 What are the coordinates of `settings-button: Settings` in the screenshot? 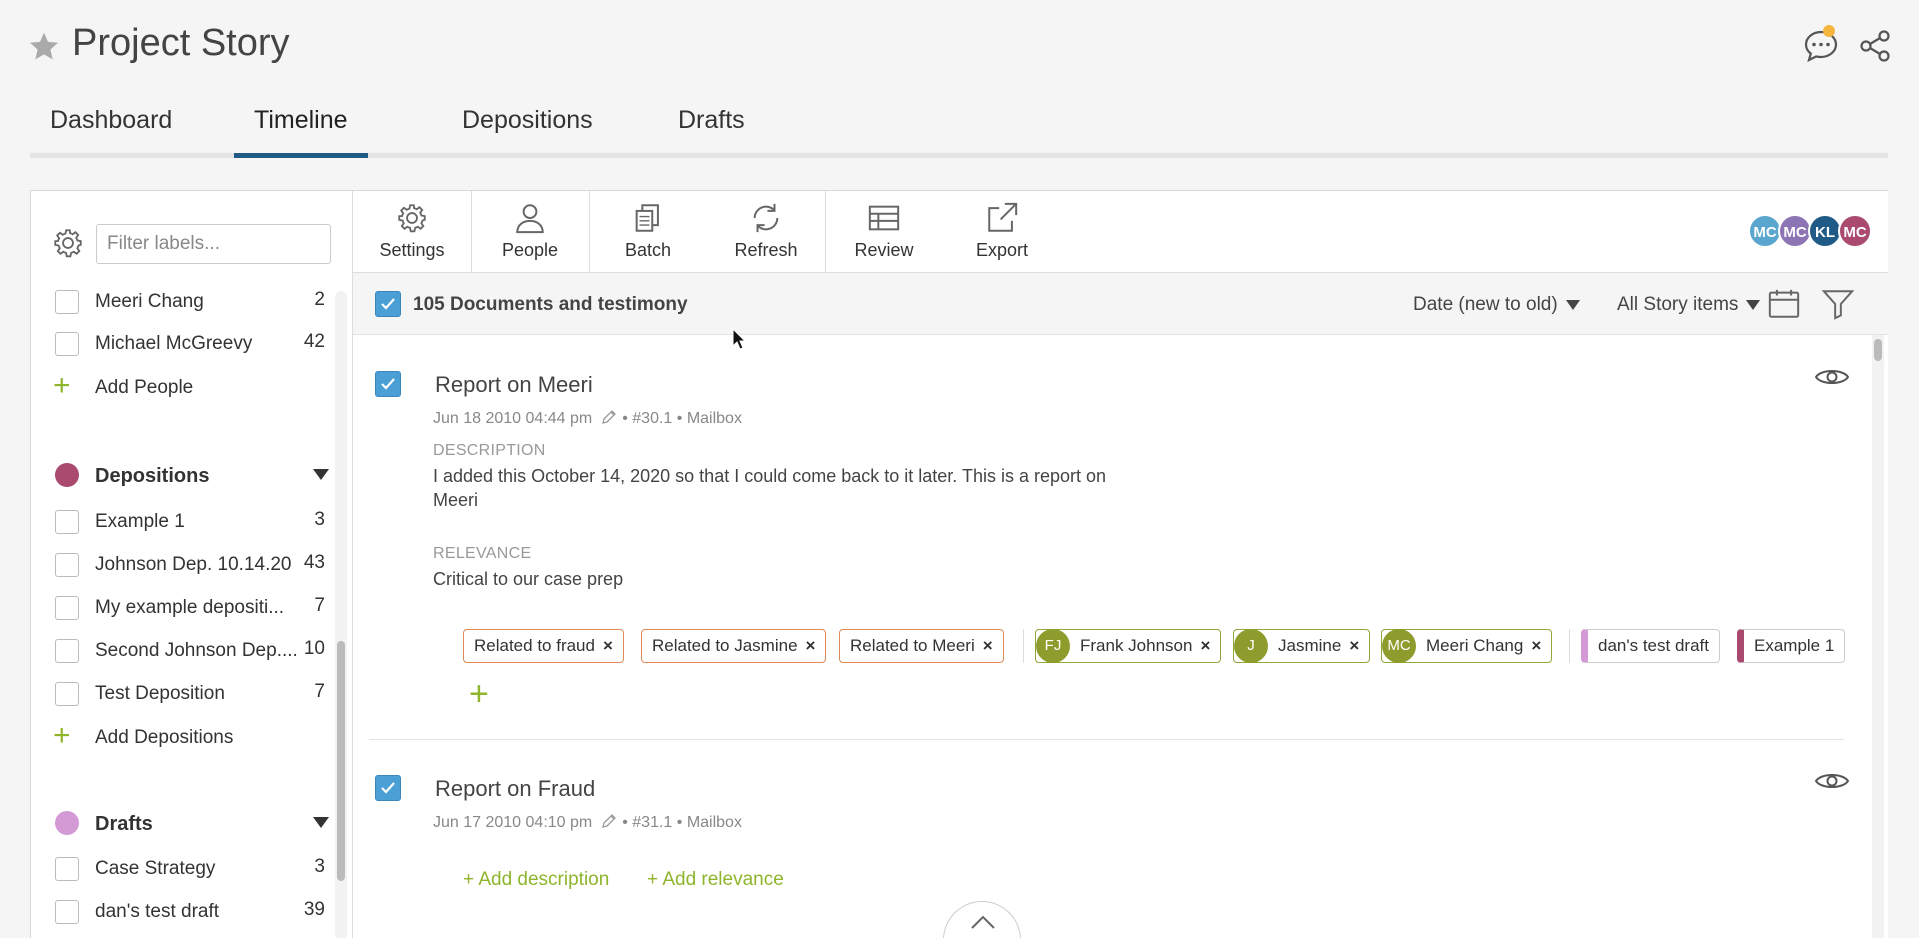 It's located at (412, 232).